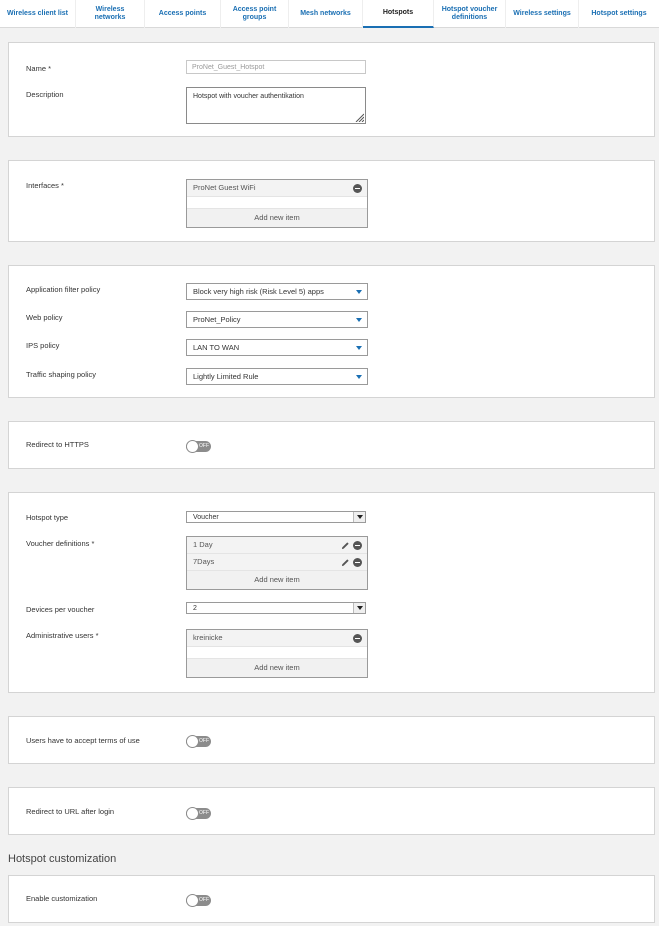 The height and width of the screenshot is (926, 659). Describe the element at coordinates (258, 291) in the screenshot. I see `app-filter-value: Block very high risk (Risk Level 5) apps` at that location.